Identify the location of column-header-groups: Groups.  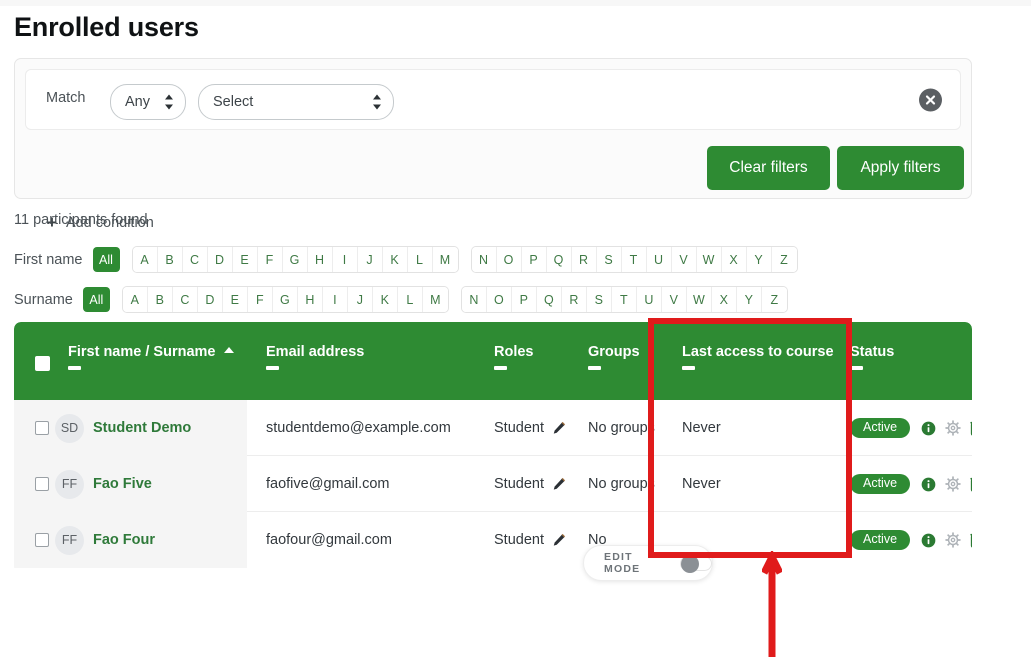
(614, 357).